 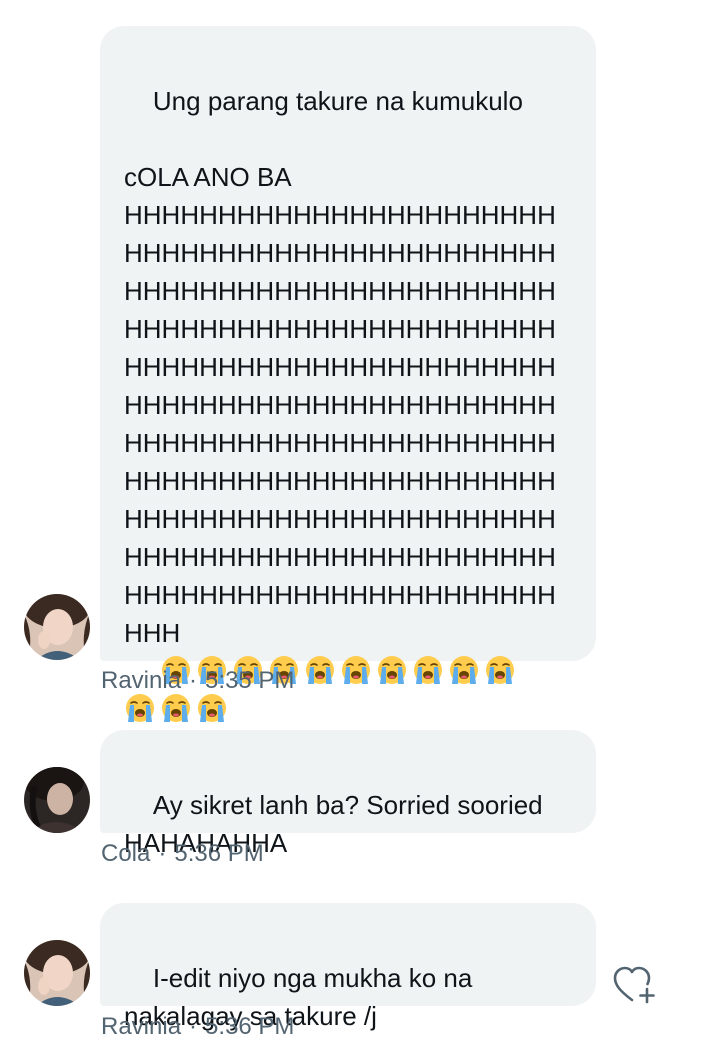 What do you see at coordinates (125, 853) in the screenshot?
I see `sender-name: Cola` at bounding box center [125, 853].